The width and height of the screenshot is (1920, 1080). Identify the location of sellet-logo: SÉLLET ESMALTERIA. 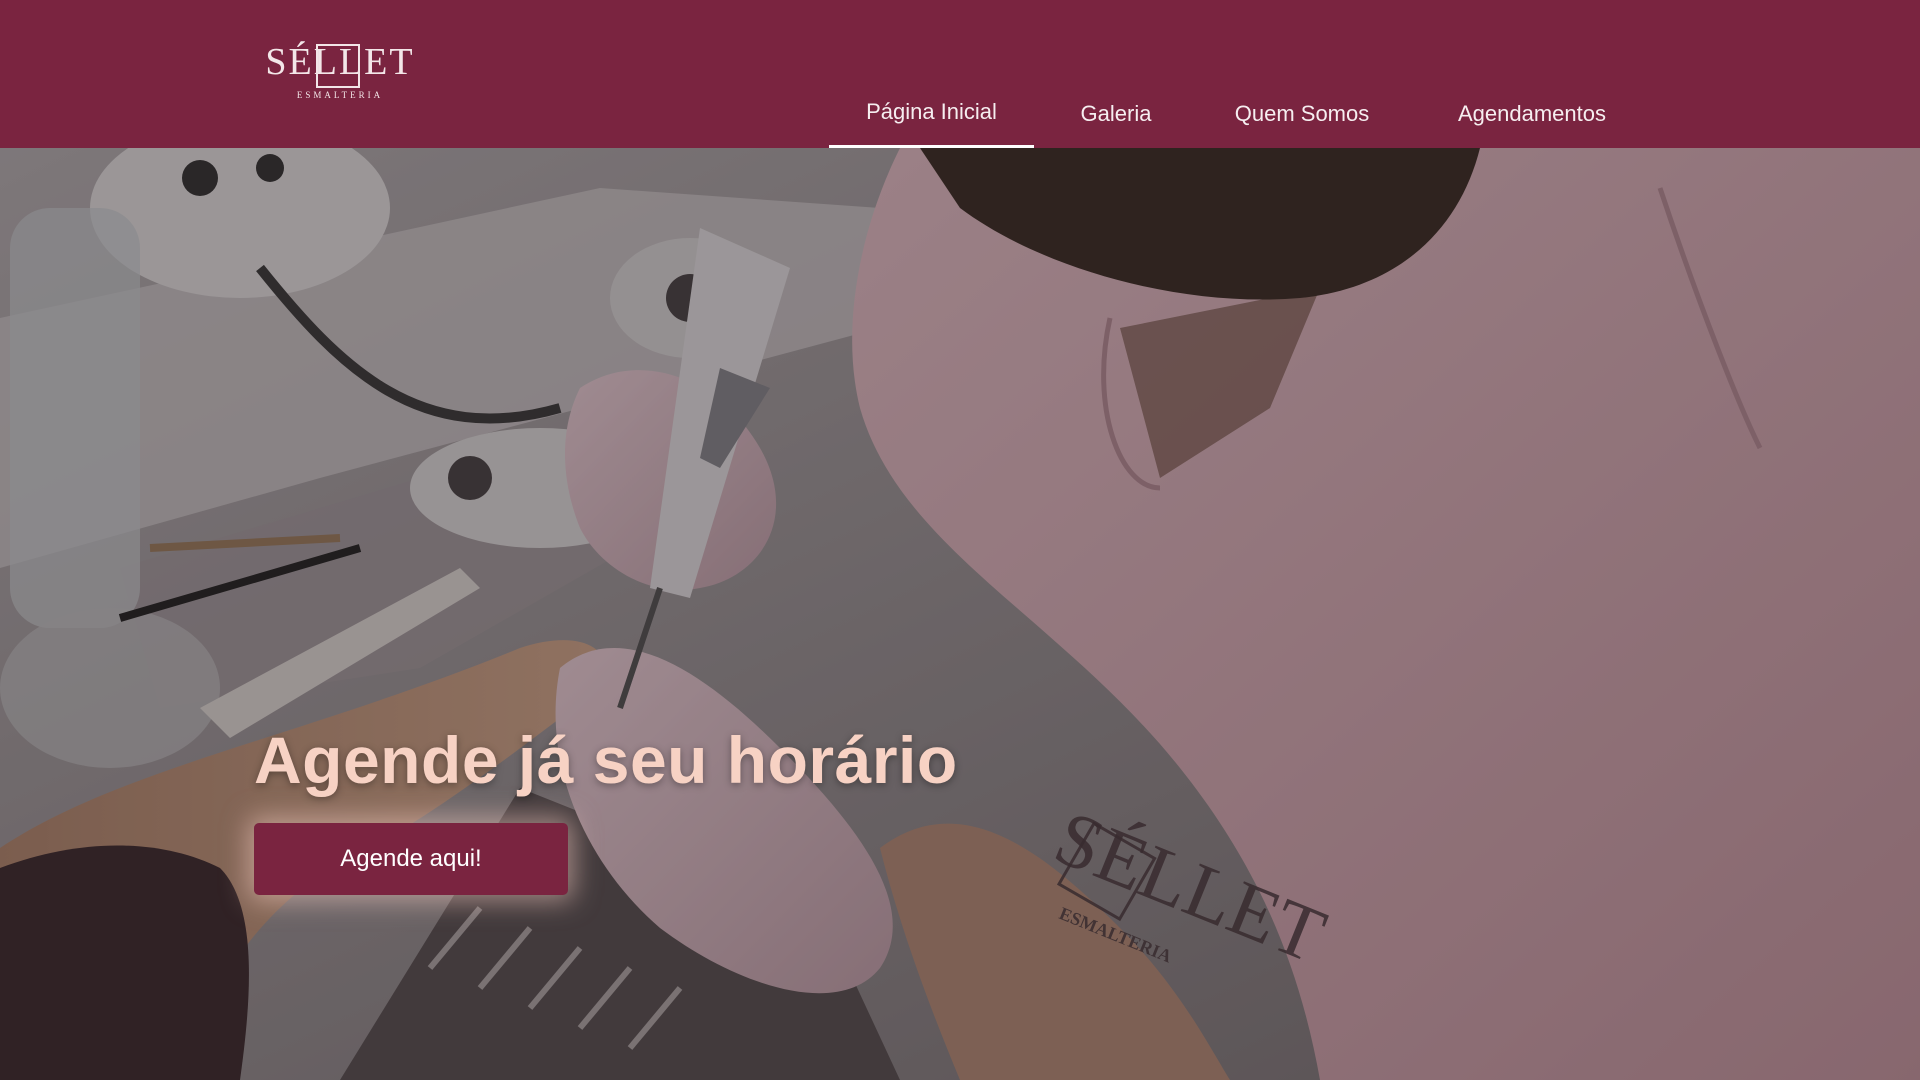
(340, 72).